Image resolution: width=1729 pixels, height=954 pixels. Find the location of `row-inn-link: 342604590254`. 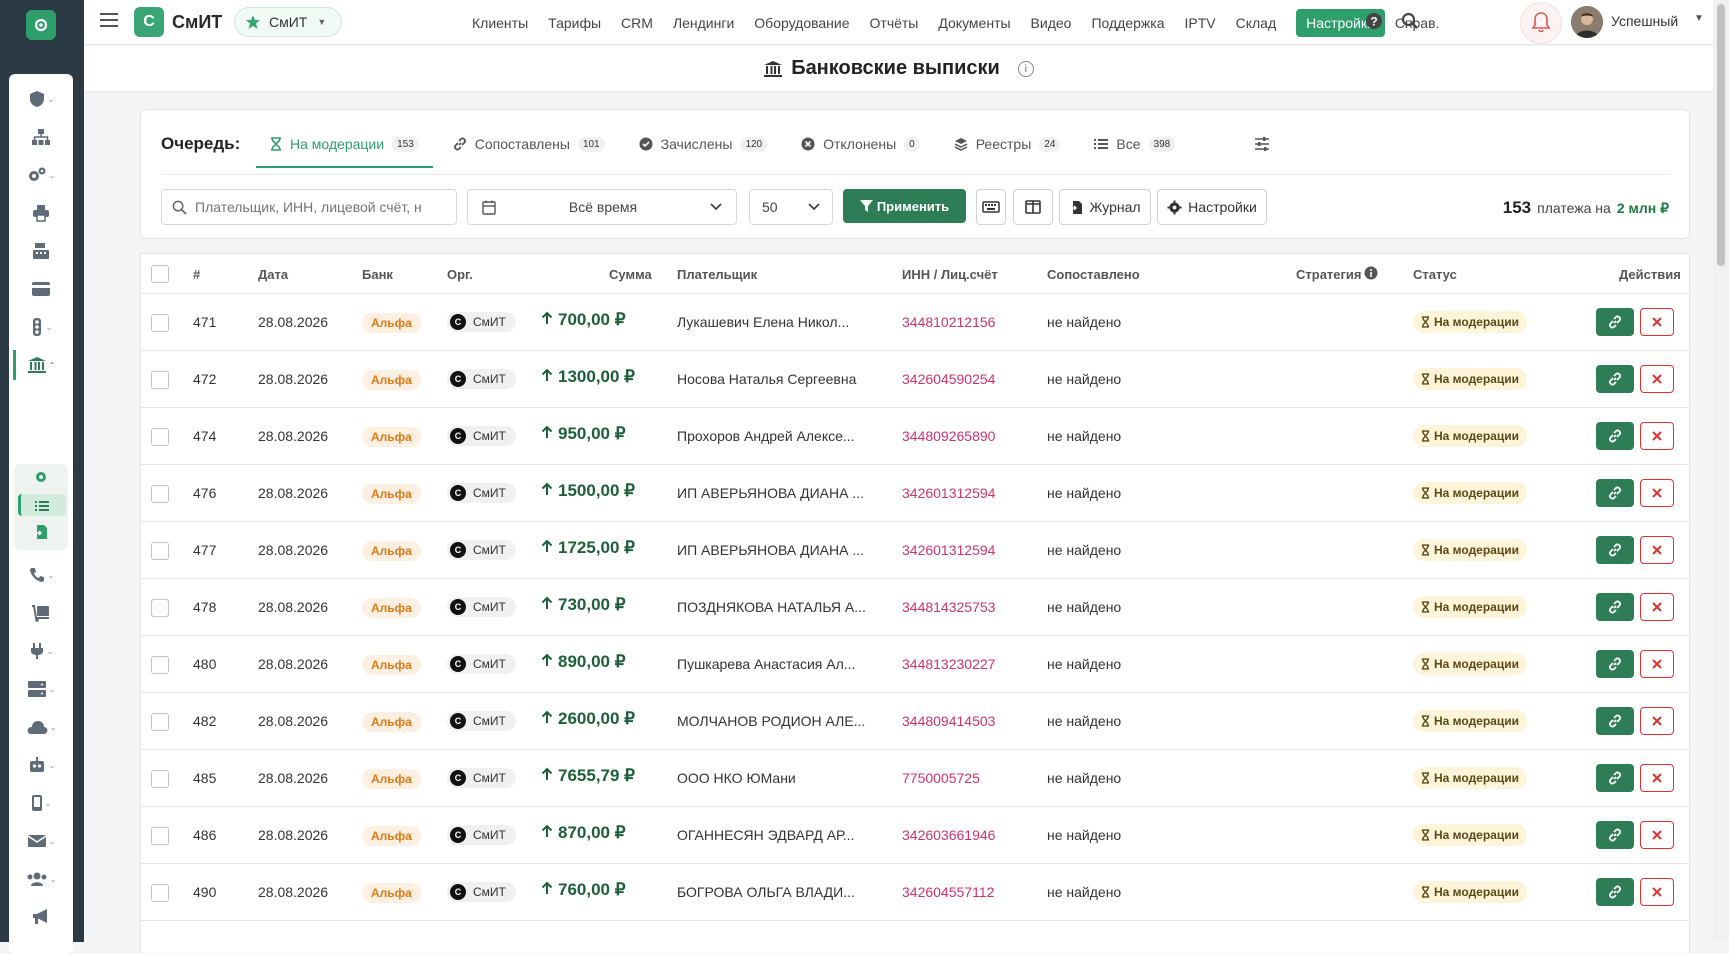

row-inn-link: 342604590254 is located at coordinates (948, 379).